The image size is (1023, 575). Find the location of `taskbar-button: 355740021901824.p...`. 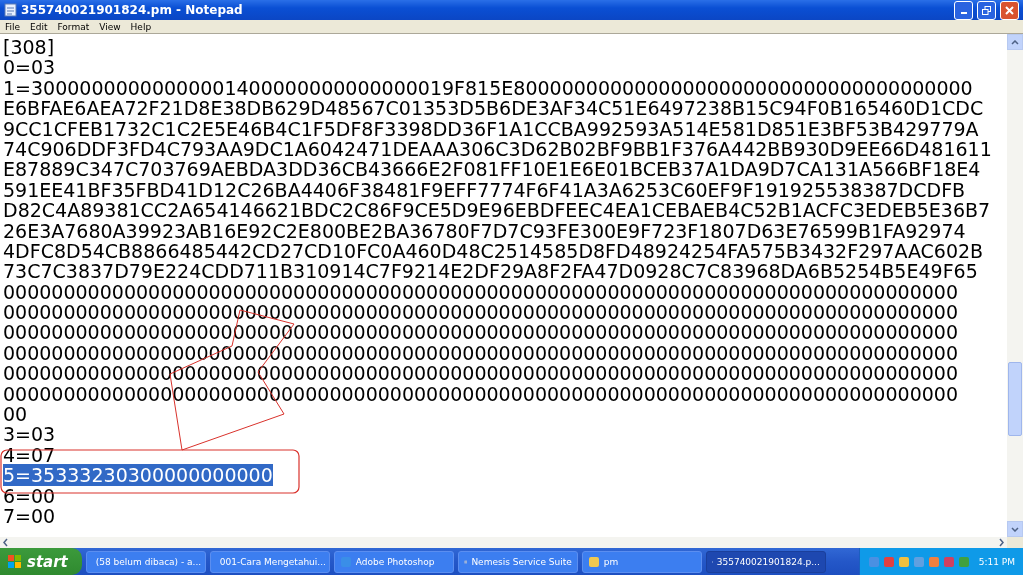

taskbar-button: 355740021901824.p... is located at coordinates (765, 561).